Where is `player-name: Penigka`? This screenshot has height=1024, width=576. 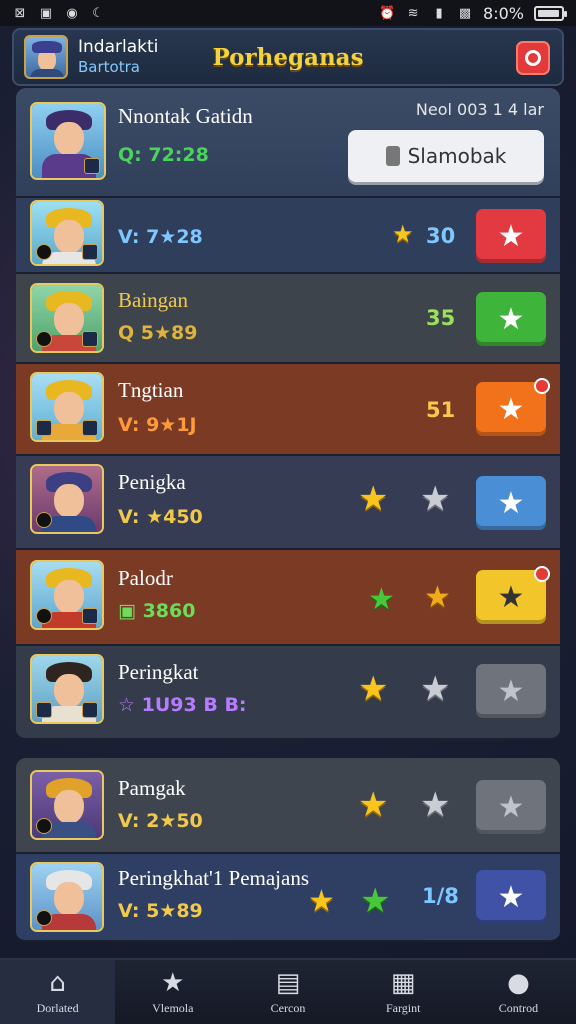 player-name: Penigka is located at coordinates (152, 482).